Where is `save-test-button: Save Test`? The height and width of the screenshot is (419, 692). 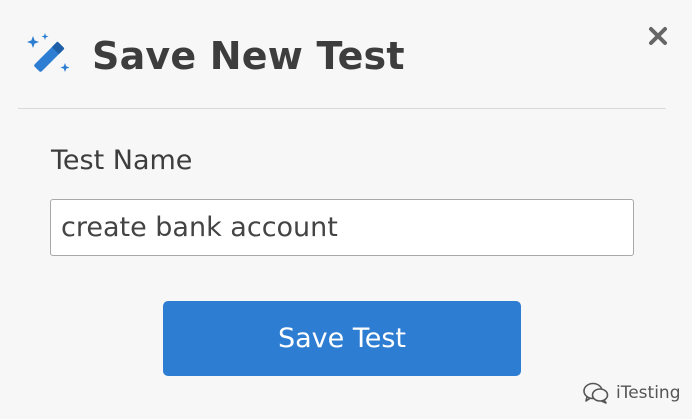 save-test-button: Save Test is located at coordinates (342, 338).